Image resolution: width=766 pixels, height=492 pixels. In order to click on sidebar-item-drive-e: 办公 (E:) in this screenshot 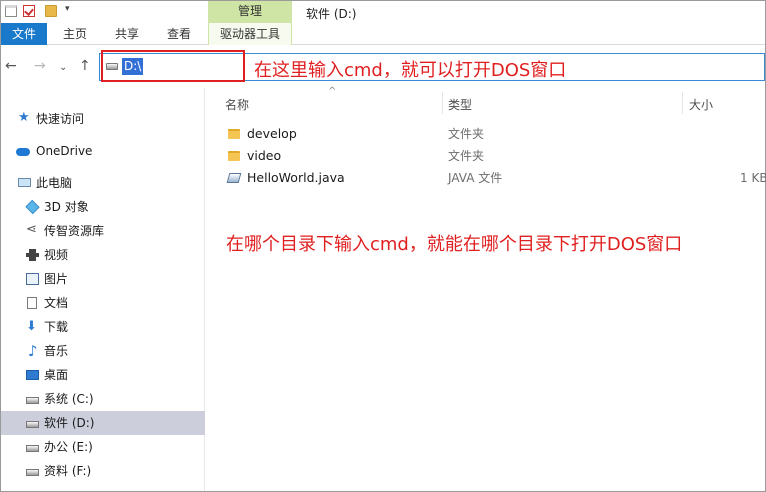, I will do `click(103, 447)`.